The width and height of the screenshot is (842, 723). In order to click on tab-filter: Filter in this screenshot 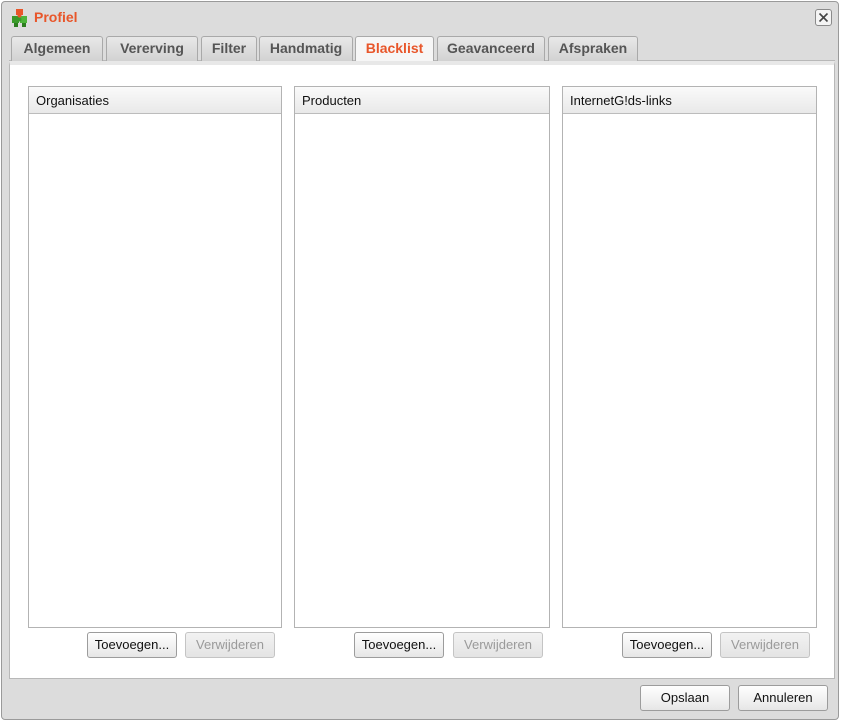, I will do `click(229, 48)`.